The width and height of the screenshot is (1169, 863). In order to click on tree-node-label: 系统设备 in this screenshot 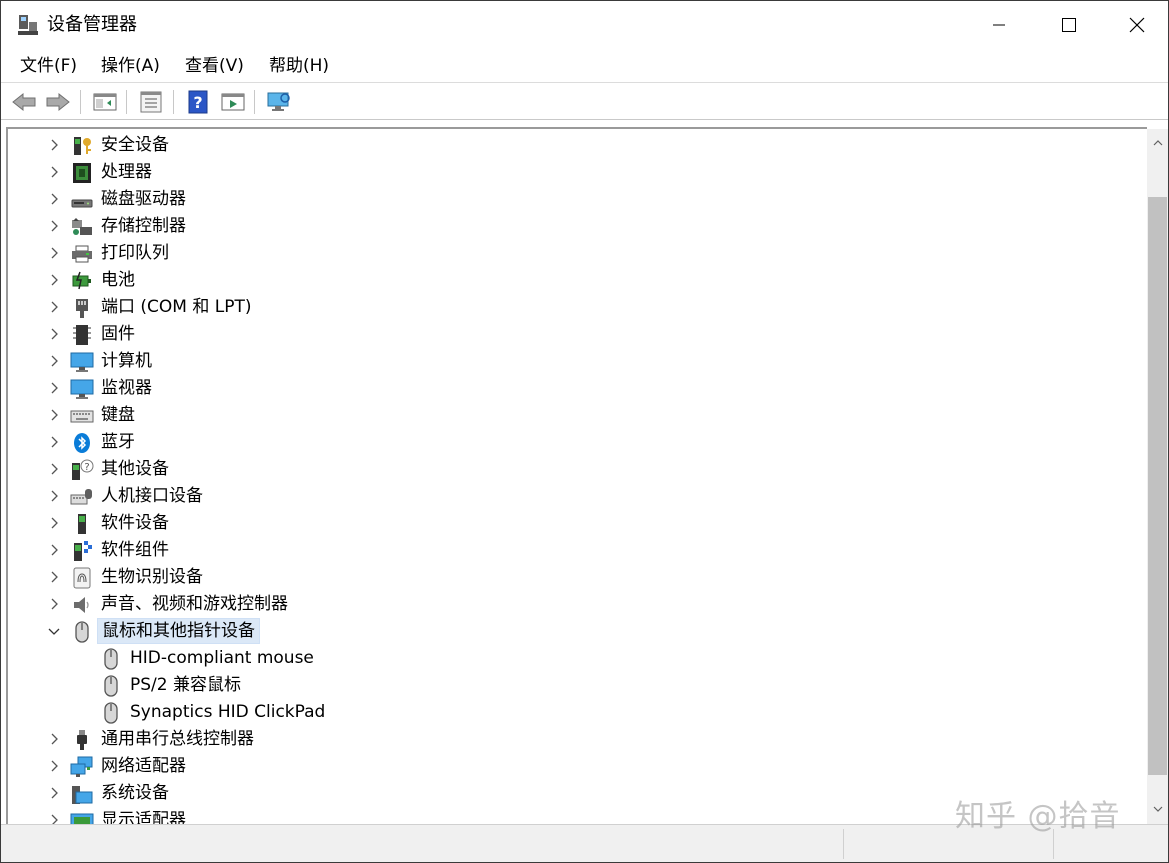, I will do `click(135, 793)`.